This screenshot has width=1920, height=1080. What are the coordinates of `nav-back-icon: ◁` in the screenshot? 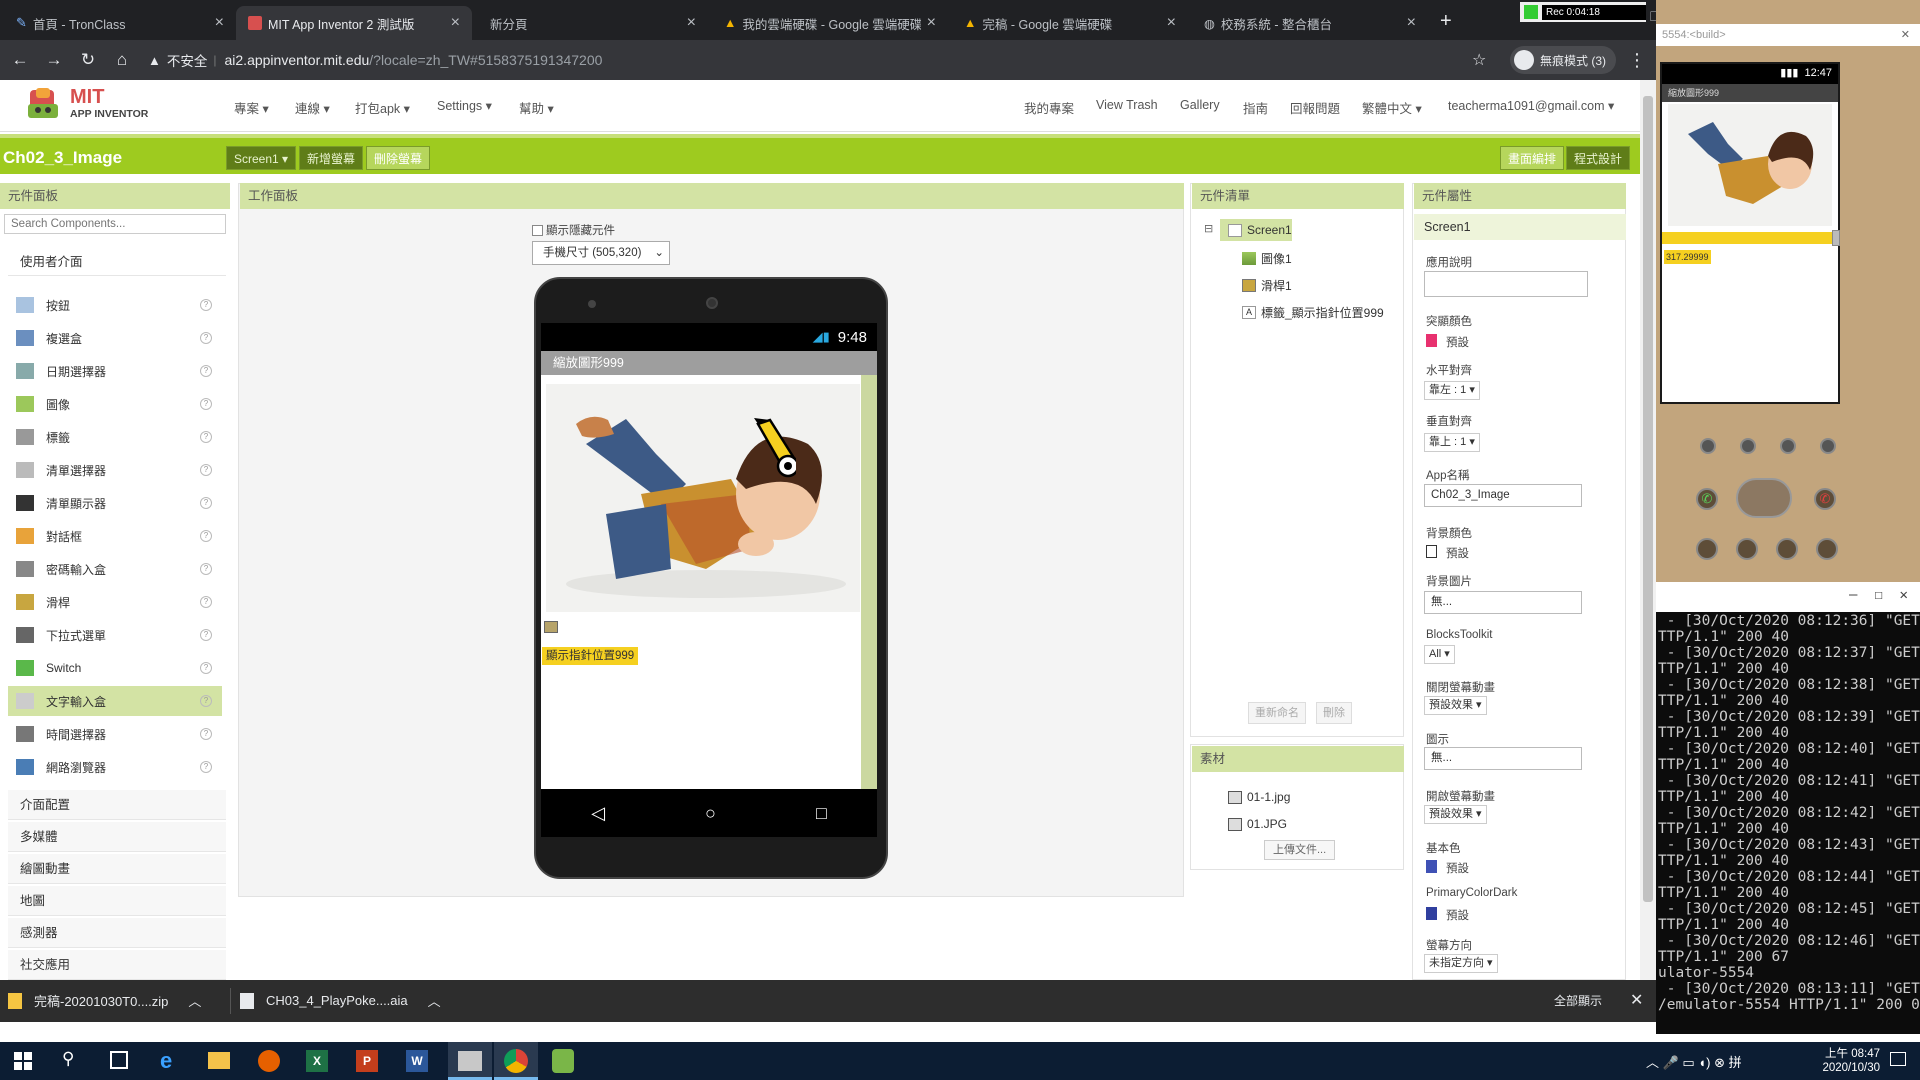 It's located at (598, 813).